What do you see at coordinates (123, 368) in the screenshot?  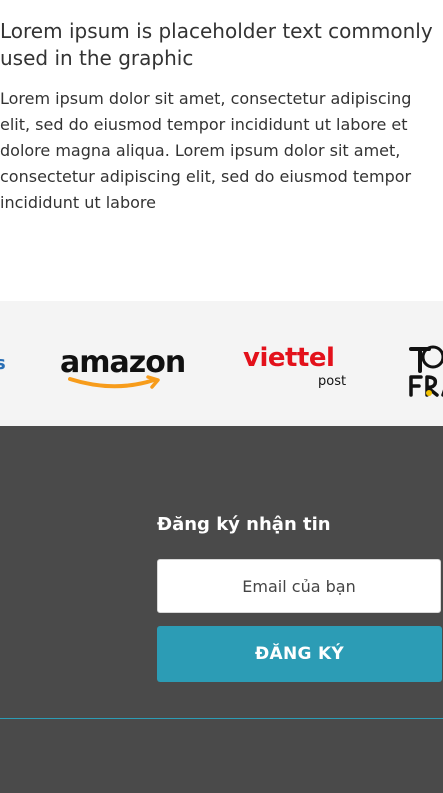 I see `partner-logo-amazon: amazon` at bounding box center [123, 368].